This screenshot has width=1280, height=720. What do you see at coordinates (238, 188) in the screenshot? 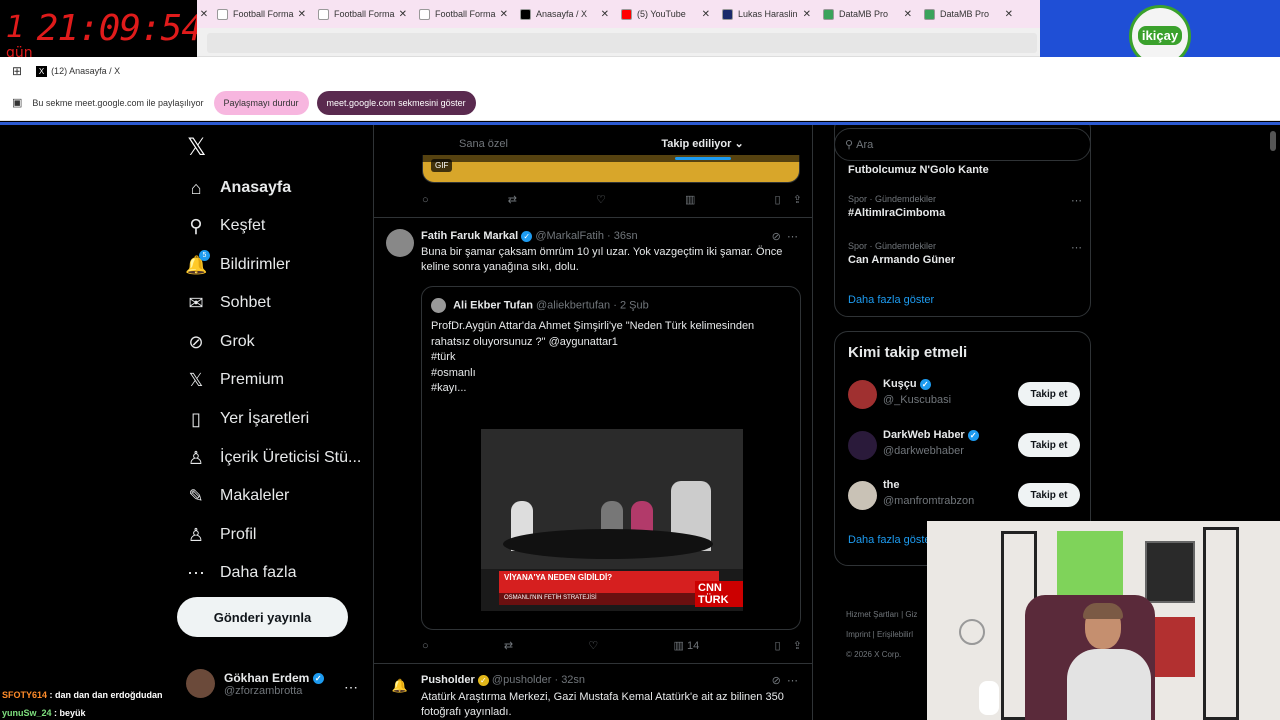
I see `nav-item-1: ⌂ Anasayfa` at bounding box center [238, 188].